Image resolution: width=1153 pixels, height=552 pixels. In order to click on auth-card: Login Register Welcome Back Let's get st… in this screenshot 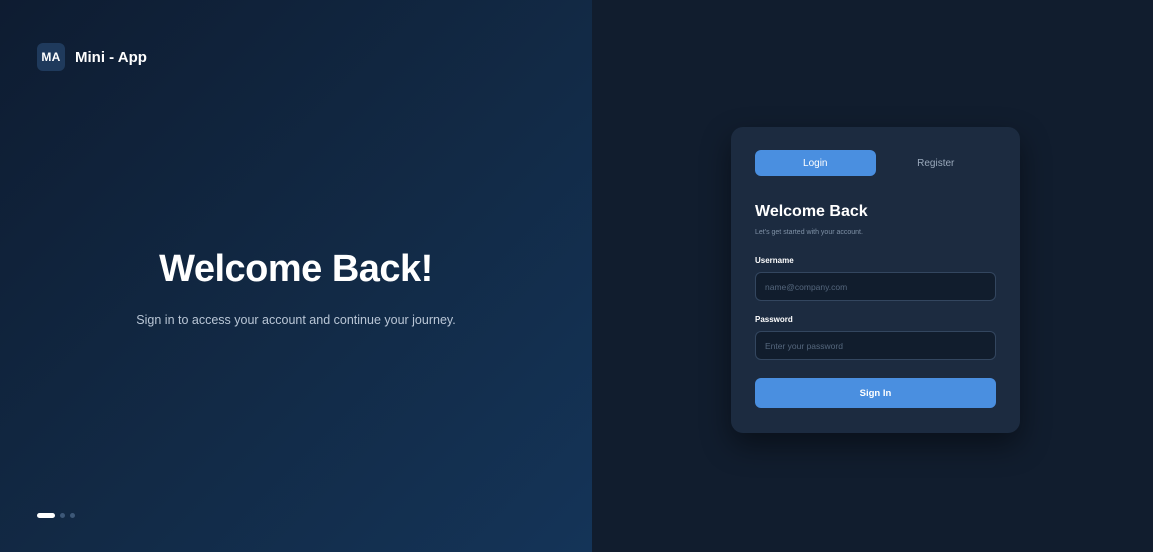, I will do `click(875, 280)`.